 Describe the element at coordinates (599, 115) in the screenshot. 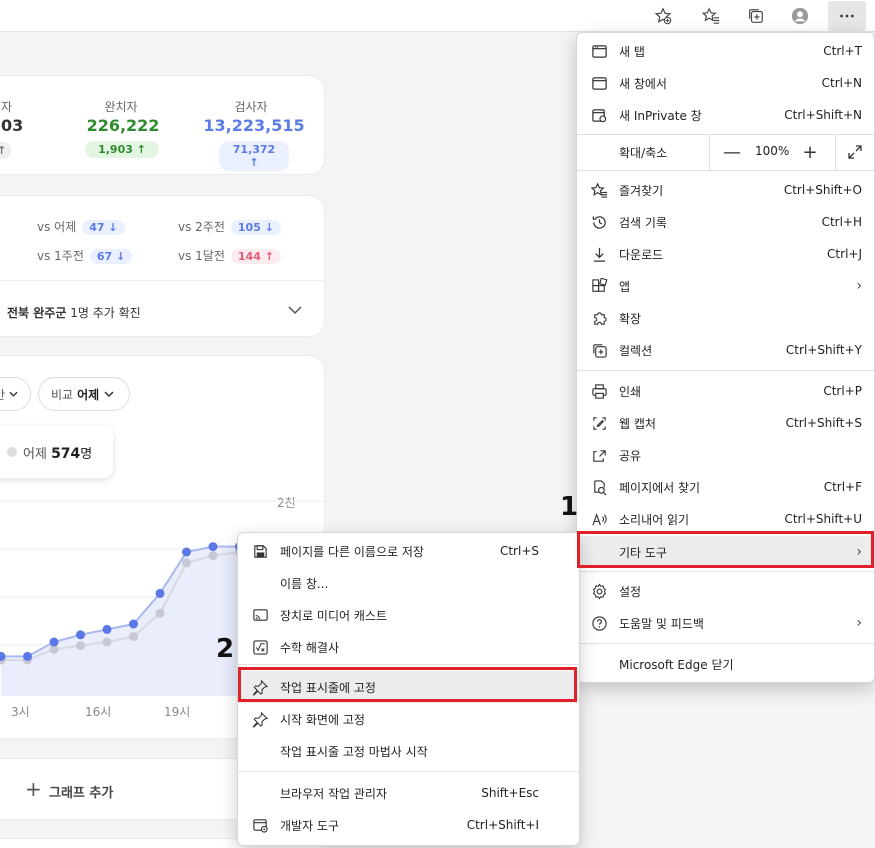

I see `inprivate-icon` at that location.